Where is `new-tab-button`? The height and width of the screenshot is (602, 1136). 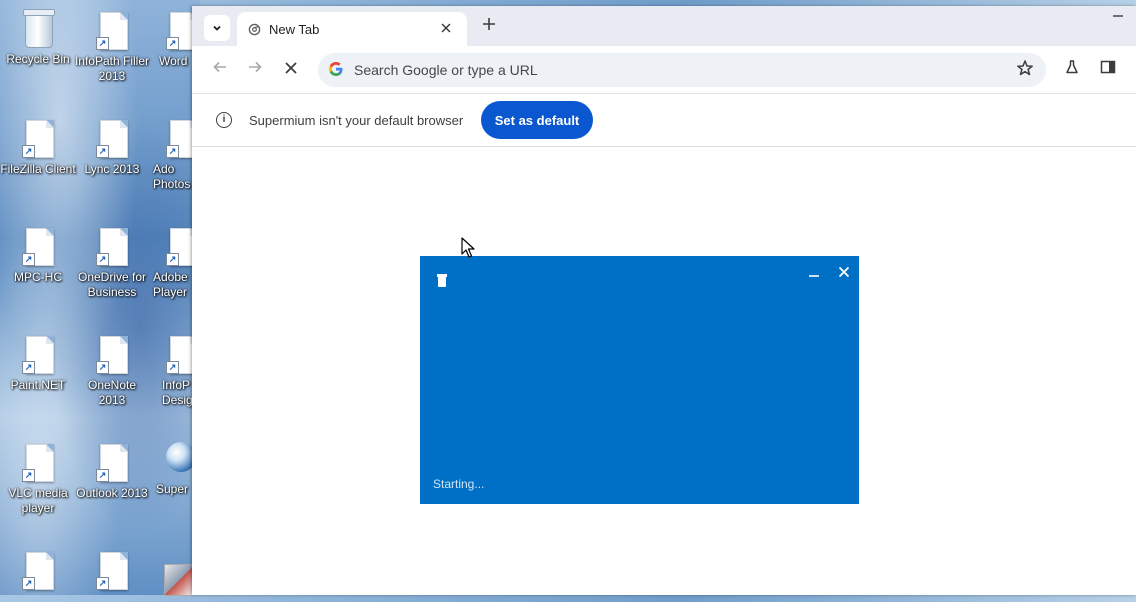 new-tab-button is located at coordinates (489, 26).